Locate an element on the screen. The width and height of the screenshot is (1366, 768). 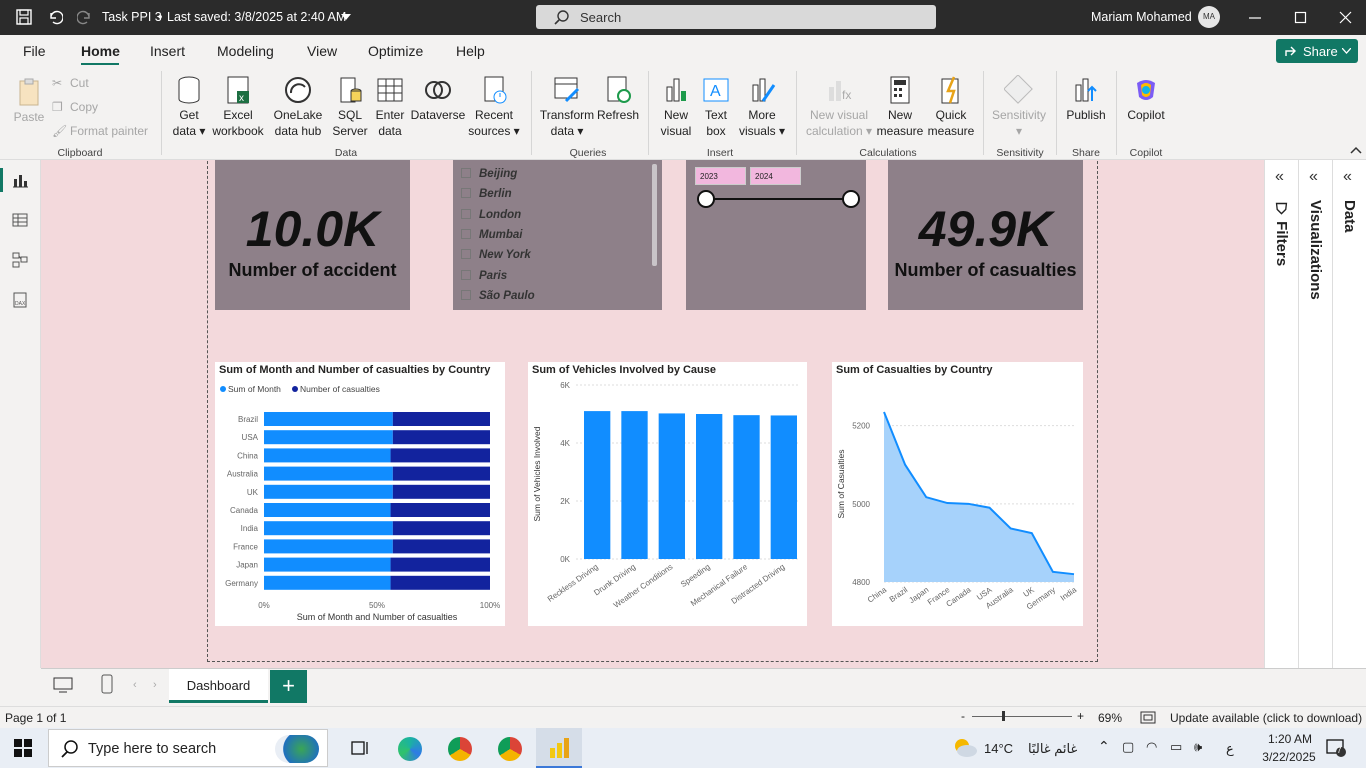
update-available-link: Update available (click to download) is located at coordinates (1266, 718).